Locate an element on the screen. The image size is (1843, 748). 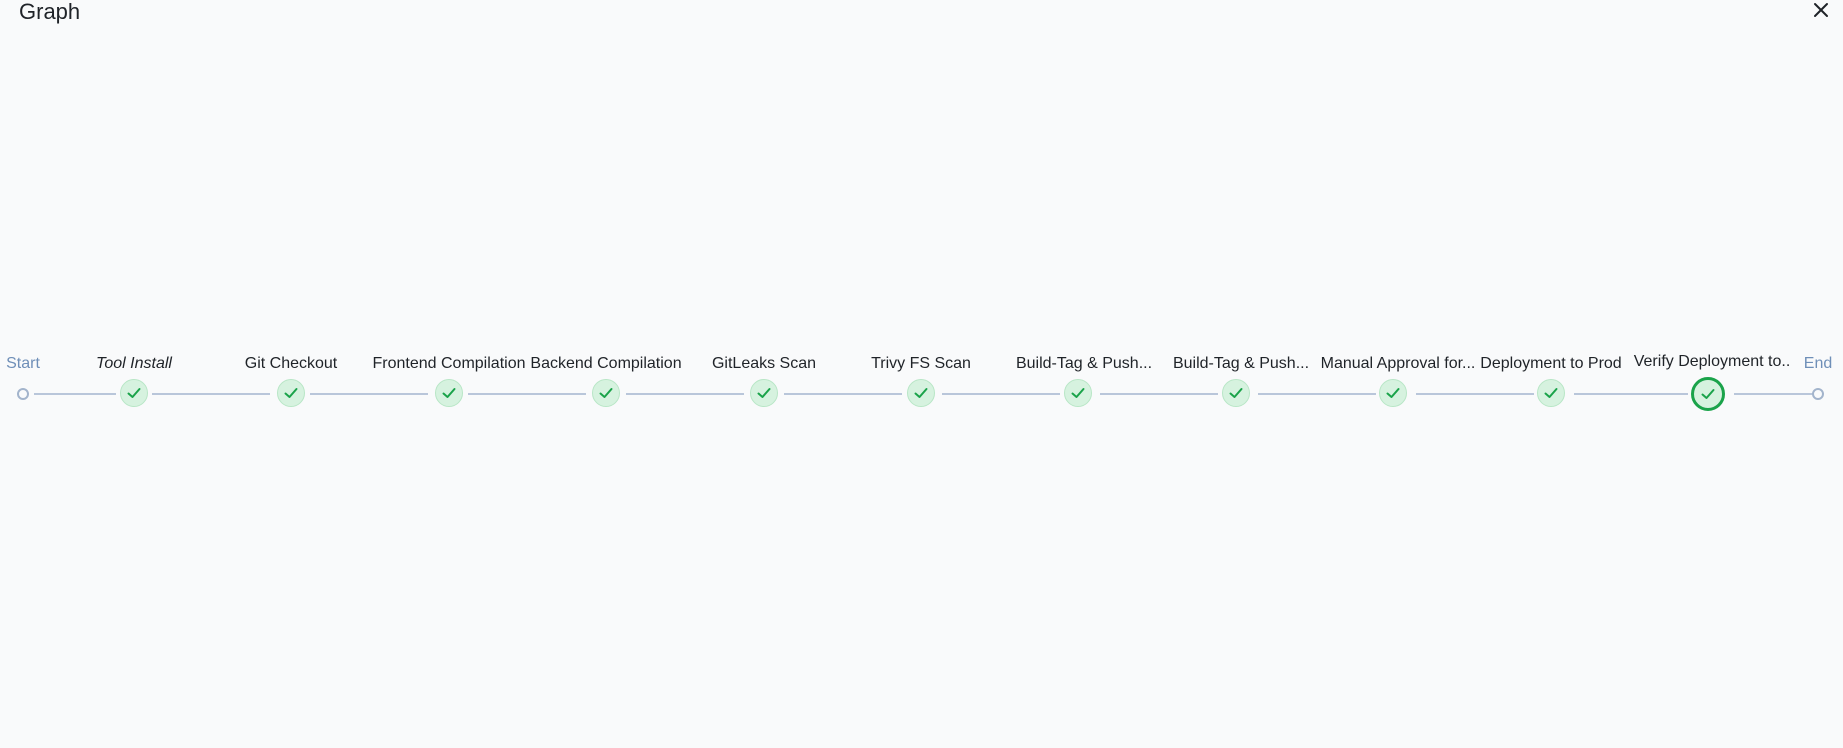
stage-node-frontend-compilation is located at coordinates (449, 393).